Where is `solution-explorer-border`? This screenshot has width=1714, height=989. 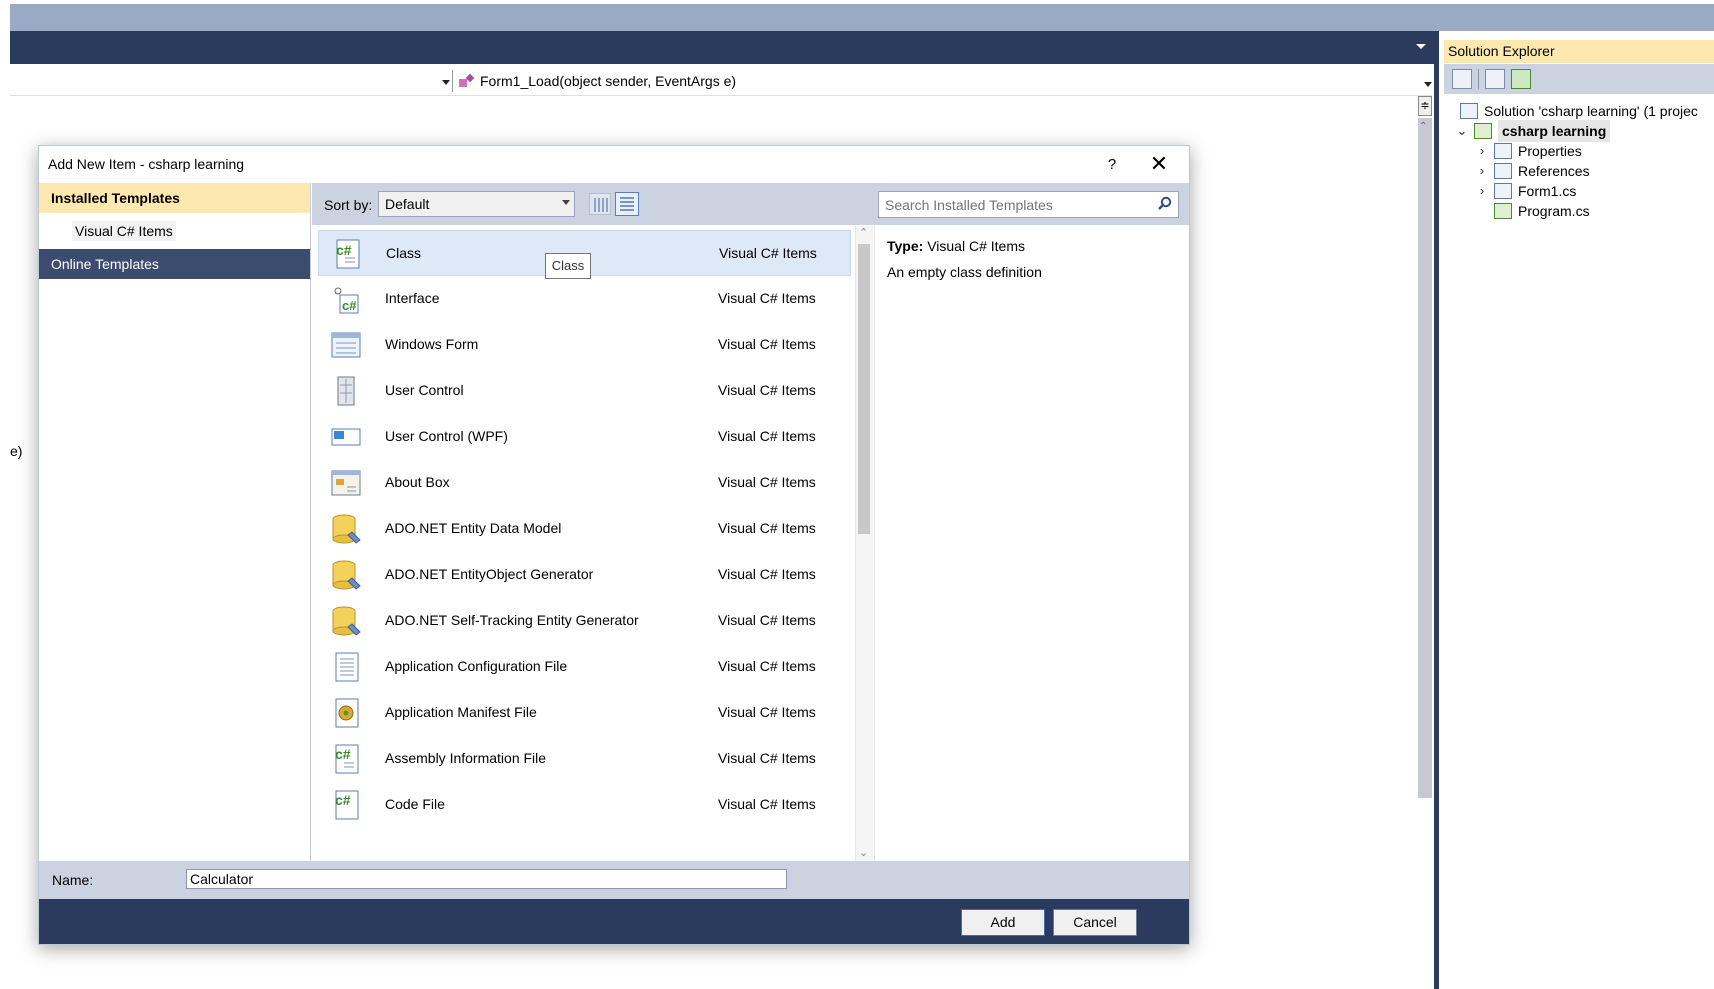 solution-explorer-border is located at coordinates (1436, 510).